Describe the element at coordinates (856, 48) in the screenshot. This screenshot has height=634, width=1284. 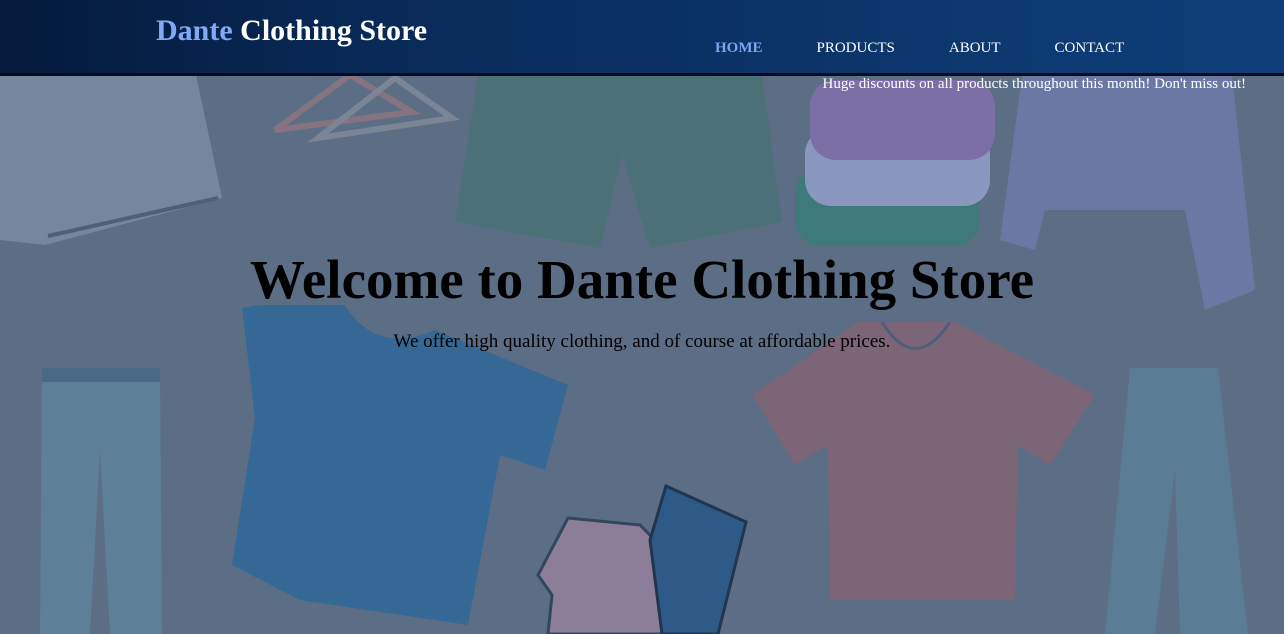
I see `nav-products: PRODUCTS` at that location.